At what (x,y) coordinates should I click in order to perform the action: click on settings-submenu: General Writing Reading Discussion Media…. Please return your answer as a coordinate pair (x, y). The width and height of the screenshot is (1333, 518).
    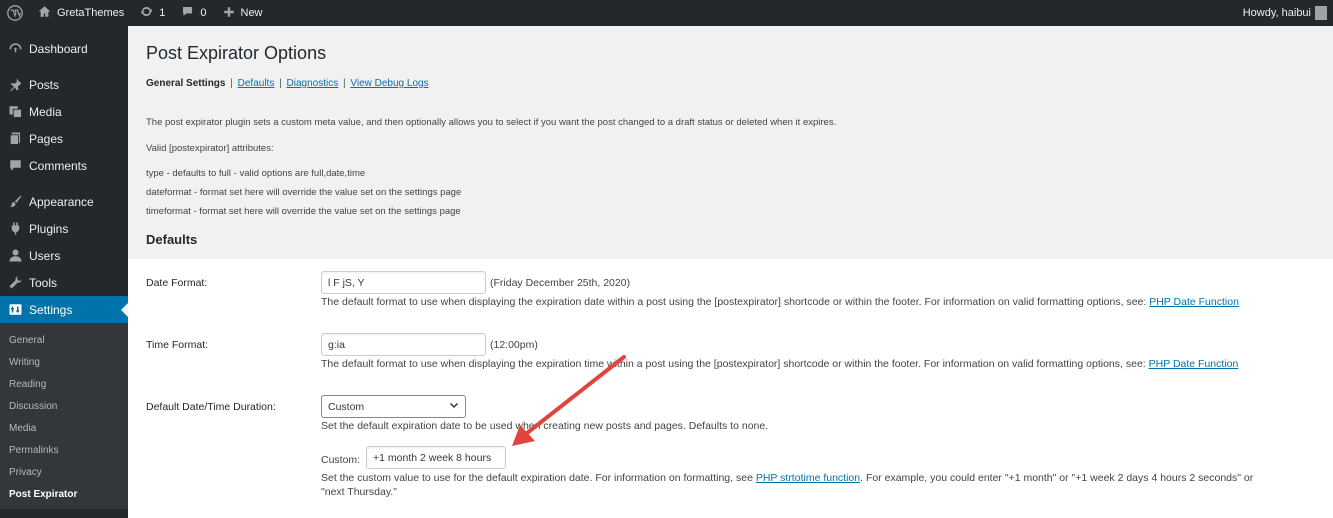
    Looking at the image, I should click on (64, 416).